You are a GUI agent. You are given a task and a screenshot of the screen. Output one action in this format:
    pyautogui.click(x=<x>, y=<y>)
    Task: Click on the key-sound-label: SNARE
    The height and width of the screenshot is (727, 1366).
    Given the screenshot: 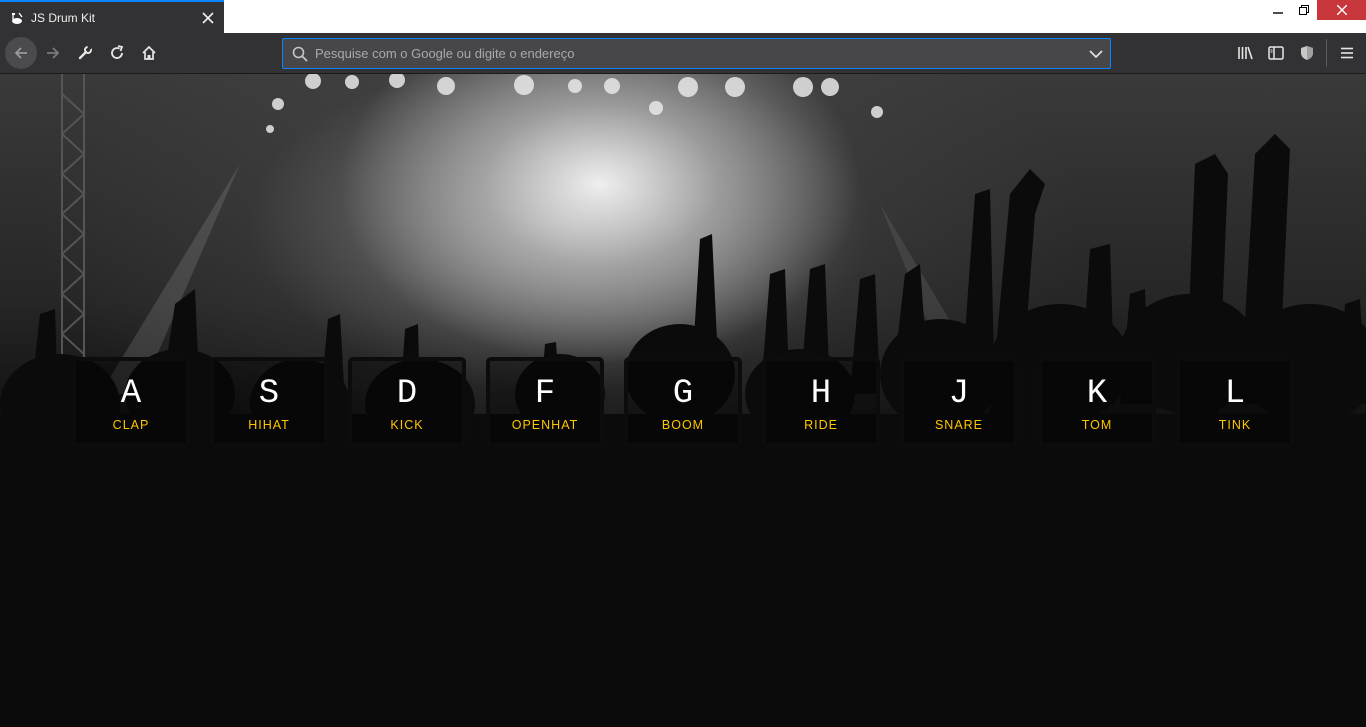 What is the action you would take?
    pyautogui.click(x=959, y=425)
    